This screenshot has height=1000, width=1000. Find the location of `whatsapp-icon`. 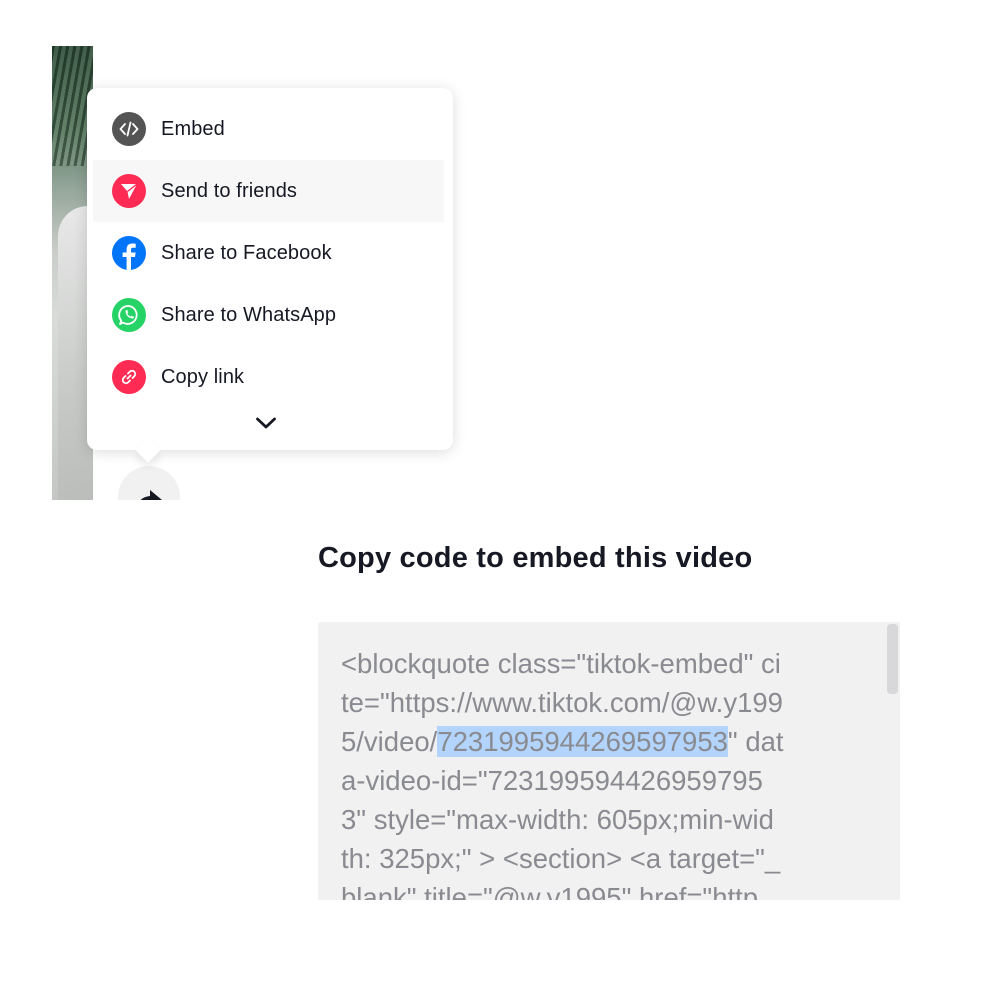

whatsapp-icon is located at coordinates (129, 315).